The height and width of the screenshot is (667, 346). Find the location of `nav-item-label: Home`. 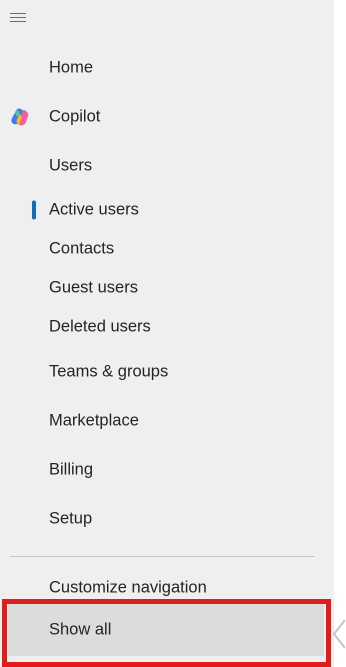

nav-item-label: Home is located at coordinates (71, 67).